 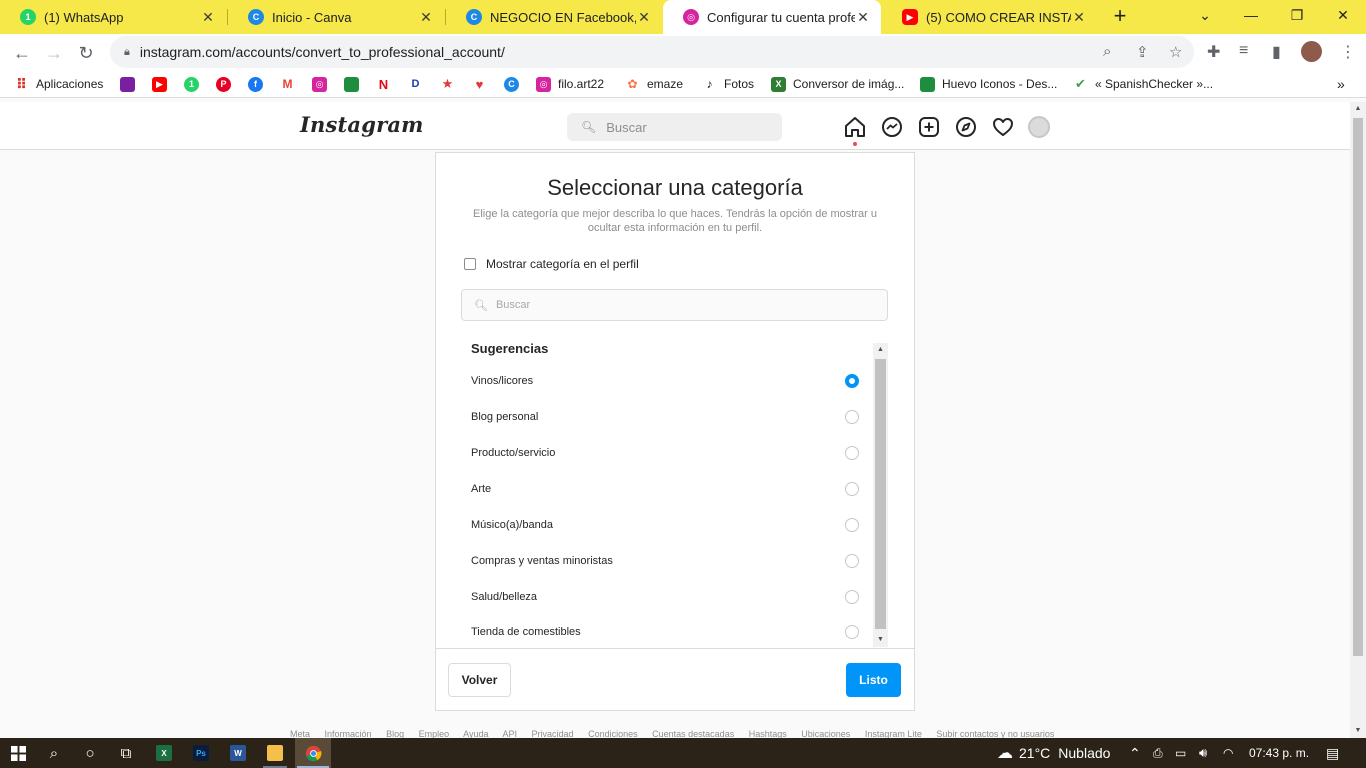 What do you see at coordinates (1142, 52) in the screenshot?
I see `share-icon: ⇪` at bounding box center [1142, 52].